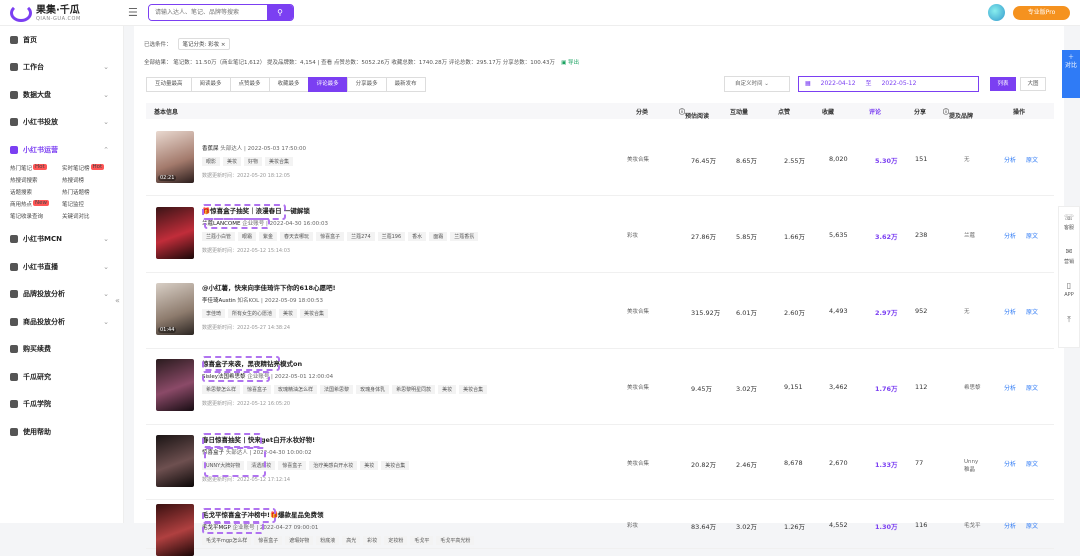 Image resolution: width=1080 pixels, height=556 pixels. Describe the element at coordinates (88, 204) in the screenshot. I see `submenu-note-monitor: 笔记监控` at that location.